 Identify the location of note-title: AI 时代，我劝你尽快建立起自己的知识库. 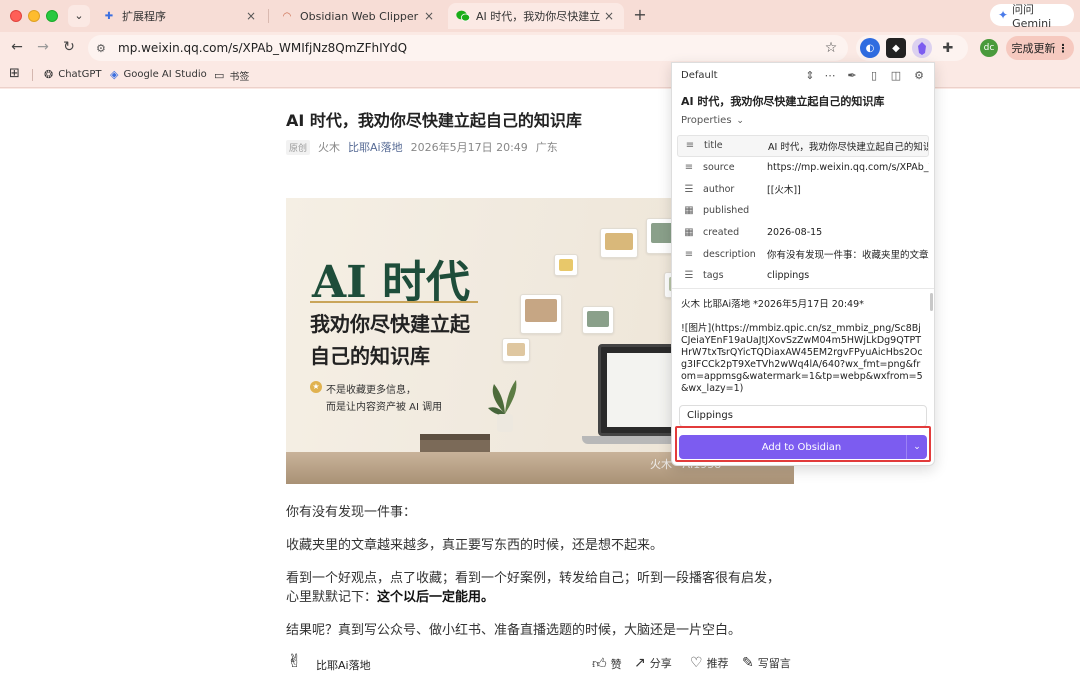
(782, 101).